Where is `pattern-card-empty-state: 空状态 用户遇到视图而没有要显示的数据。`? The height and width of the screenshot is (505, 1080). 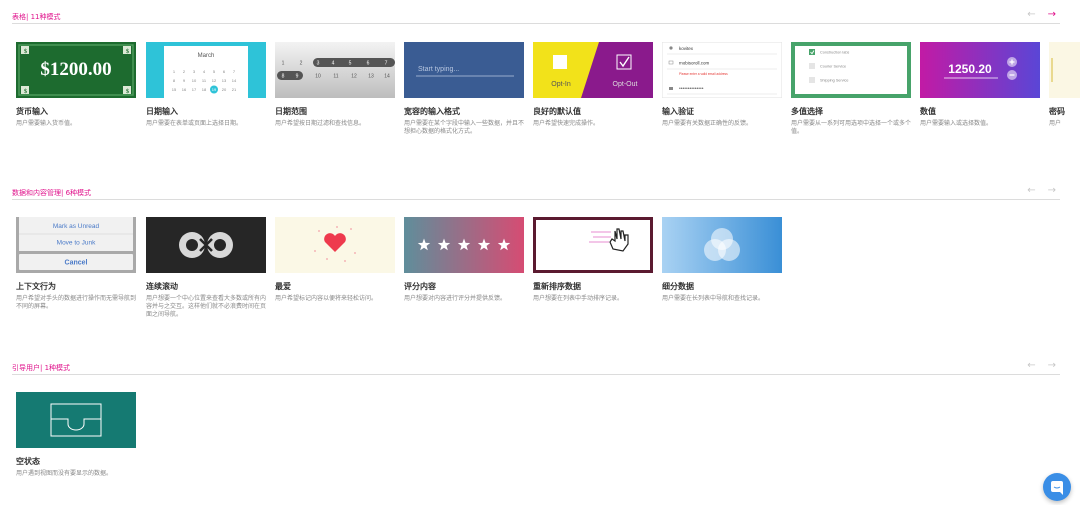
pattern-card-empty-state: 空状态 用户遇到视图而没有要显示的数据。 is located at coordinates (76, 435).